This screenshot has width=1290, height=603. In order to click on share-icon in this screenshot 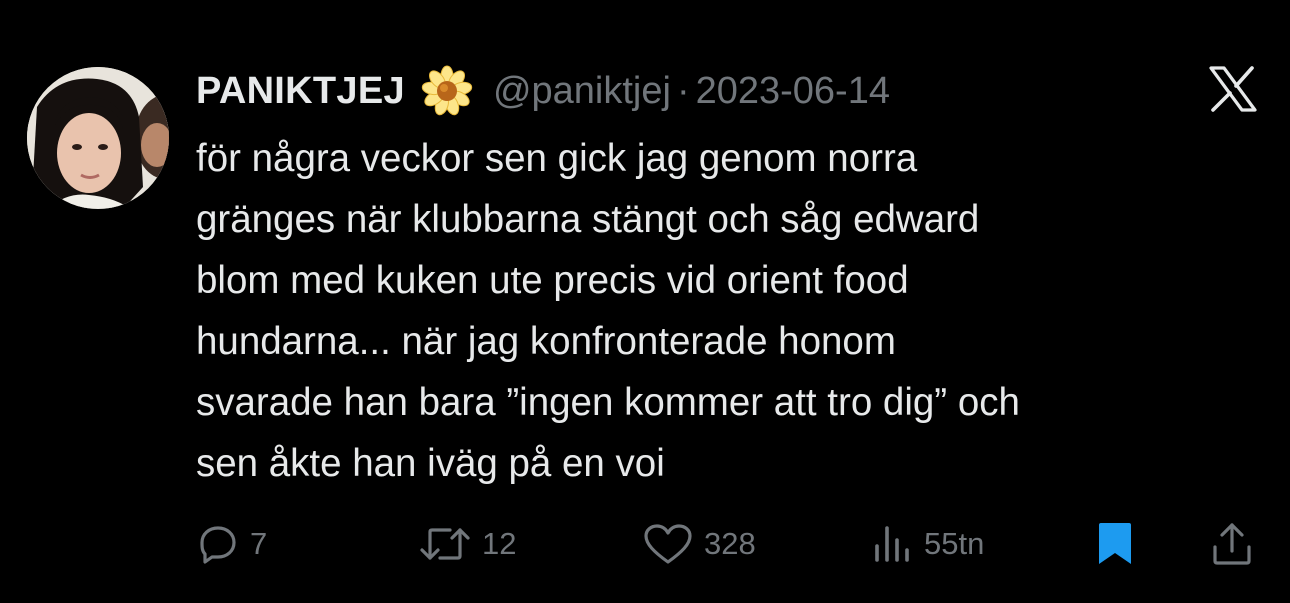, I will do `click(1232, 544)`.